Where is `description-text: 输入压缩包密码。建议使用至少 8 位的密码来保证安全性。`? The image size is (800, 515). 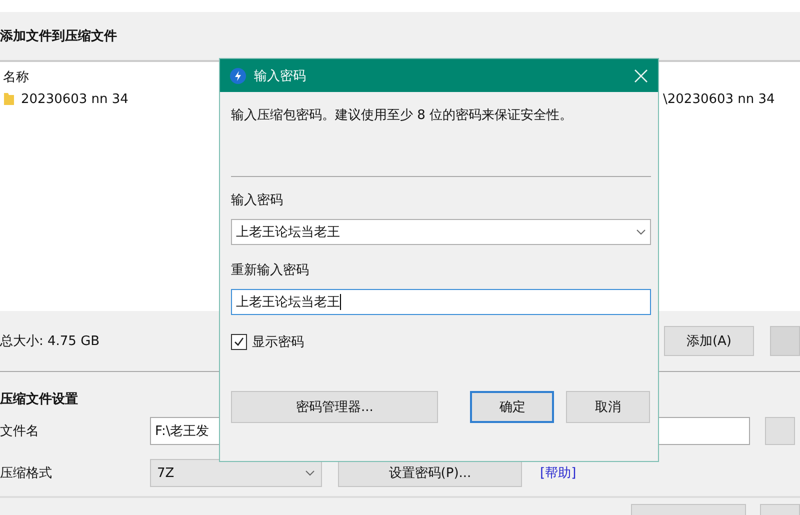
description-text: 输入压缩包密码。建议使用至少 8 位的密码来保证安全性。 is located at coordinates (402, 116).